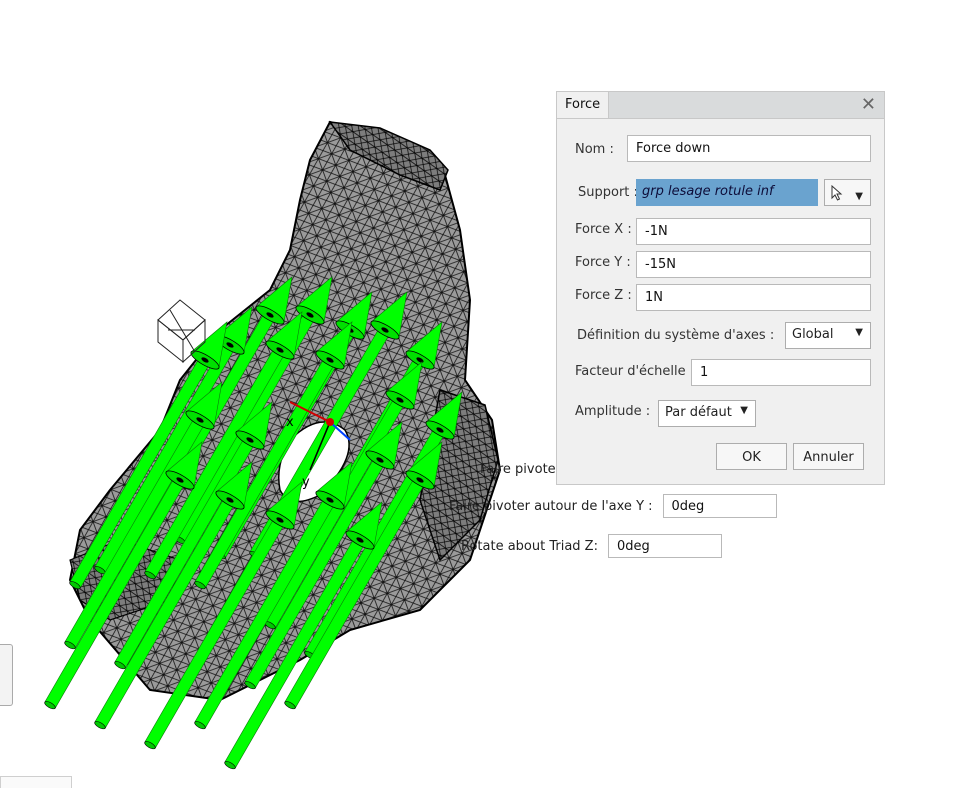 This screenshot has height=788, width=960. I want to click on support-label: Support :, so click(608, 192).